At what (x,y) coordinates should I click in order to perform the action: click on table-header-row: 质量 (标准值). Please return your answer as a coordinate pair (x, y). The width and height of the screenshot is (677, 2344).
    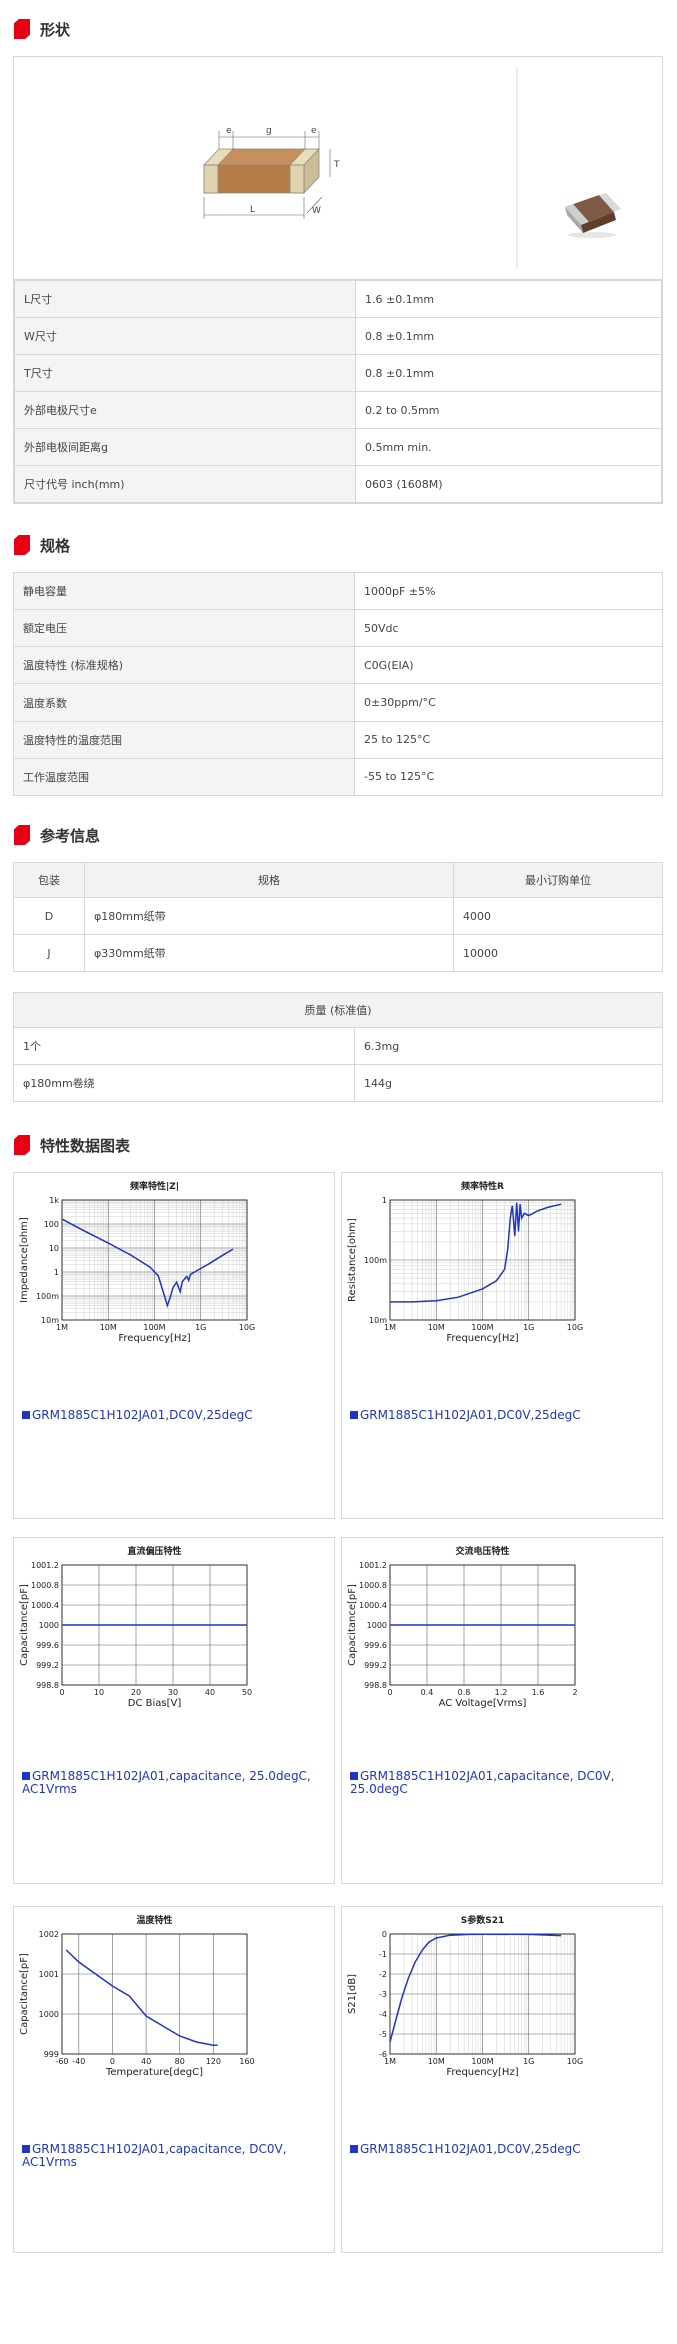
    Looking at the image, I should click on (338, 1010).